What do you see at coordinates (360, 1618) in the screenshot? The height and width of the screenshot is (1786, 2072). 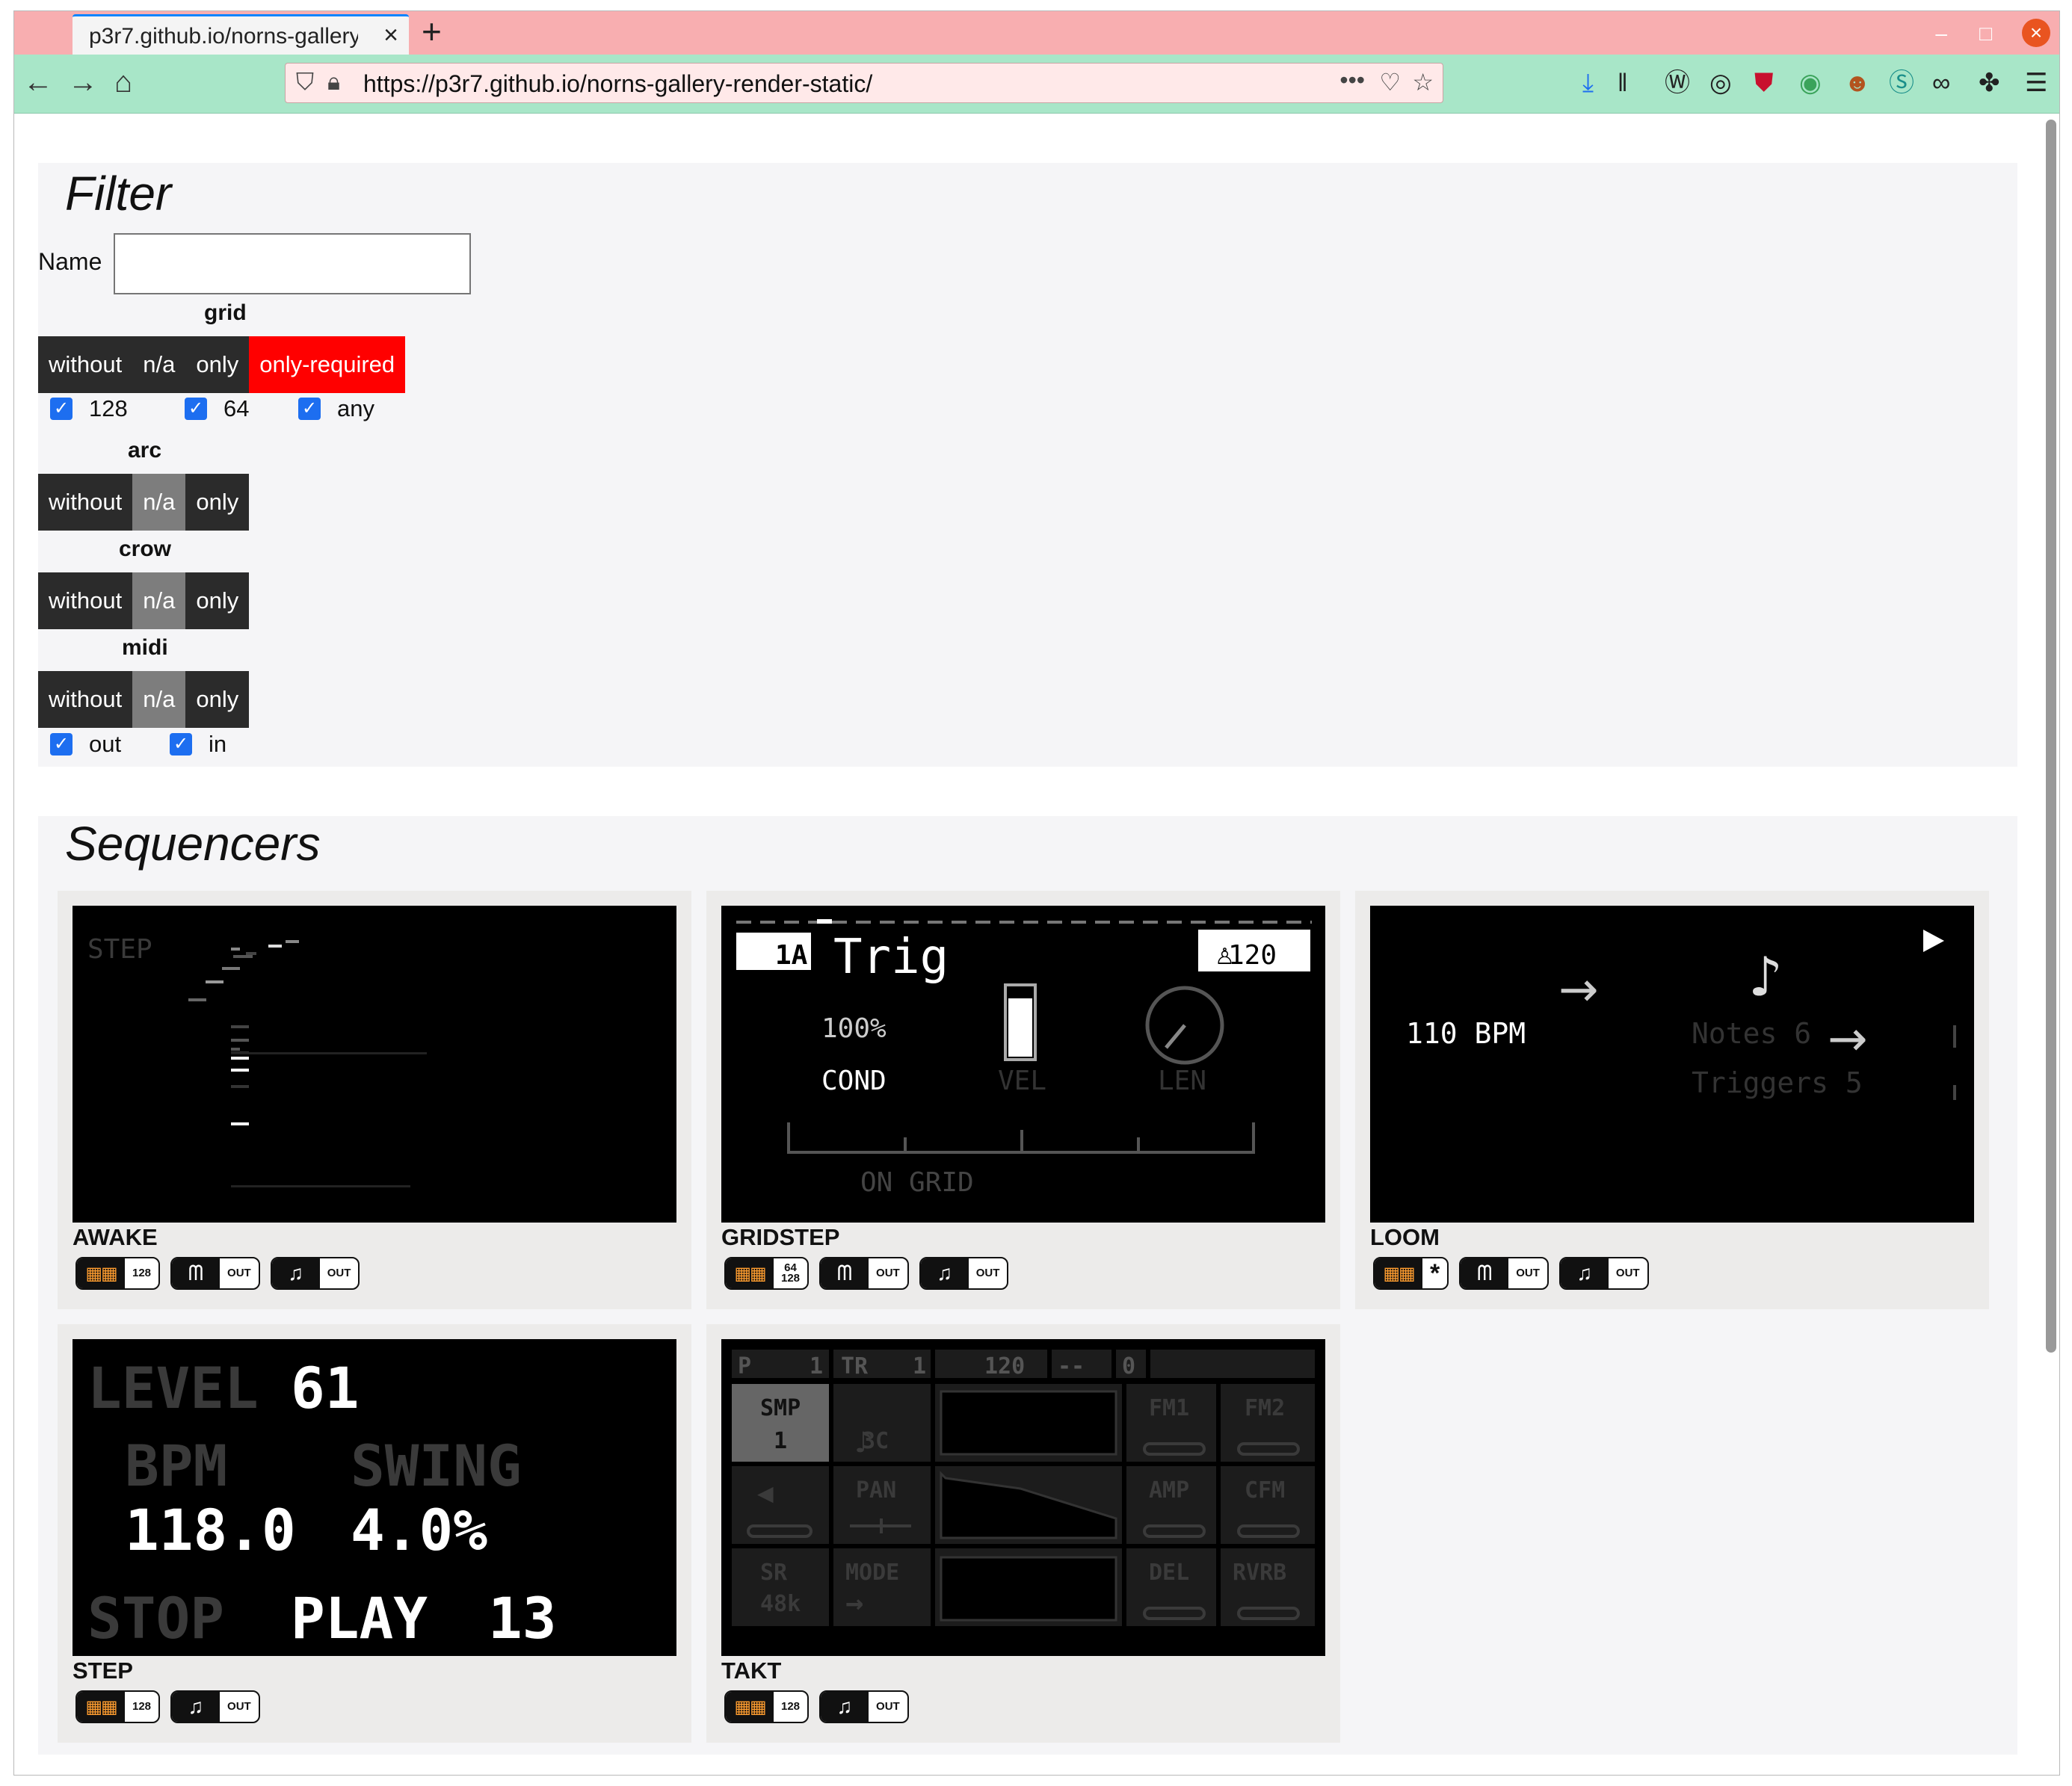 I see `step-play: PLAY` at bounding box center [360, 1618].